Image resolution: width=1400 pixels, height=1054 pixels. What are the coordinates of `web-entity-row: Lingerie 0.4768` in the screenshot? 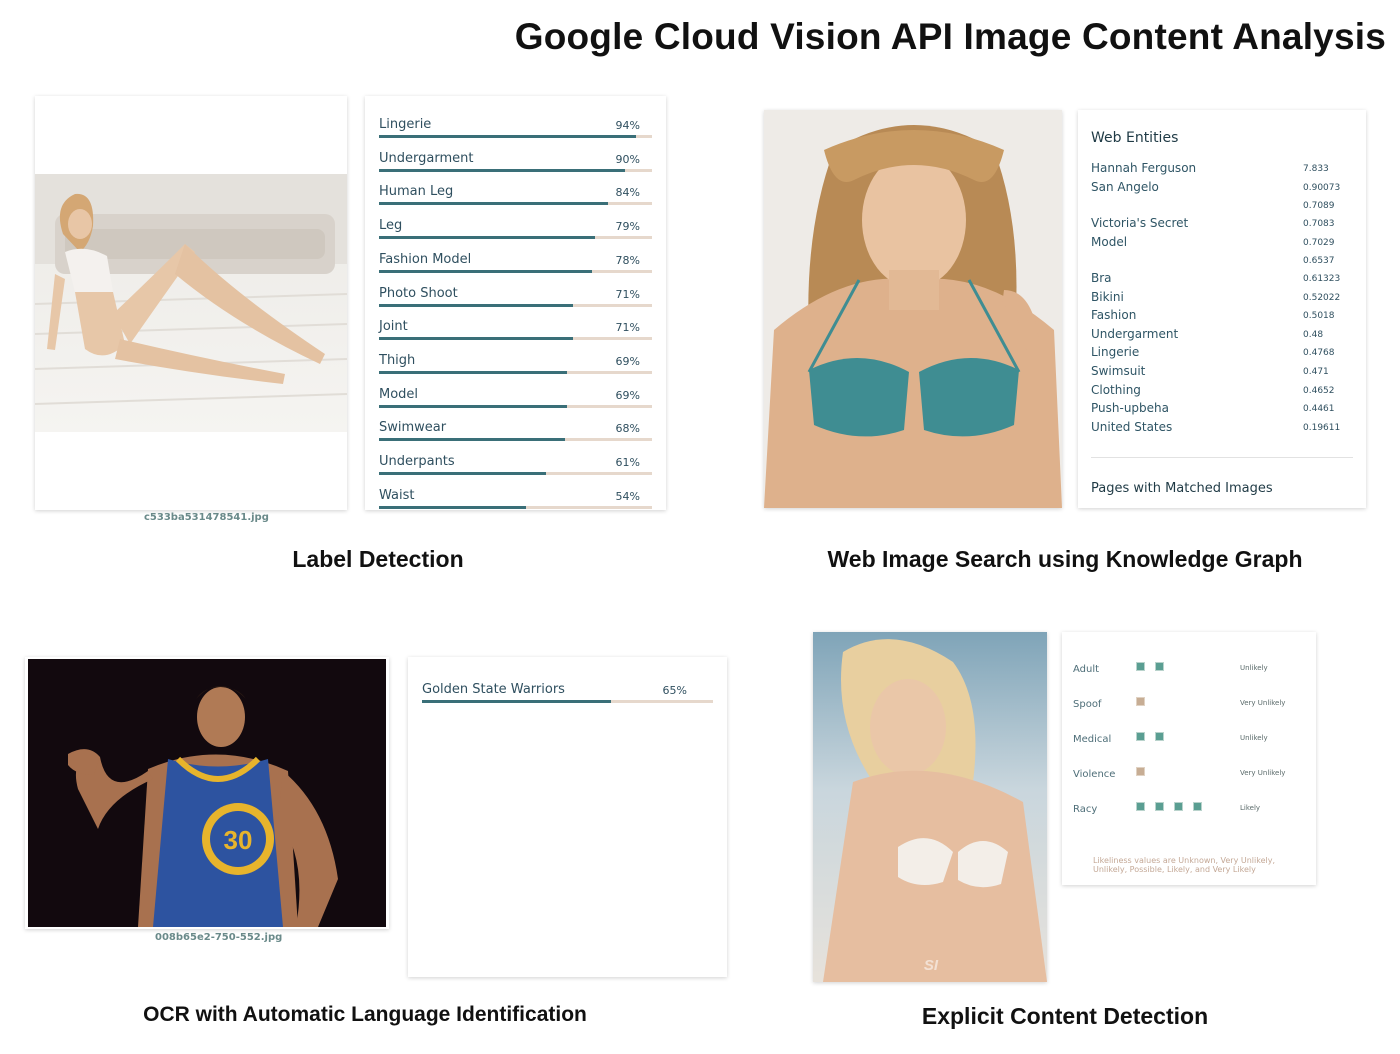 It's located at (1213, 354).